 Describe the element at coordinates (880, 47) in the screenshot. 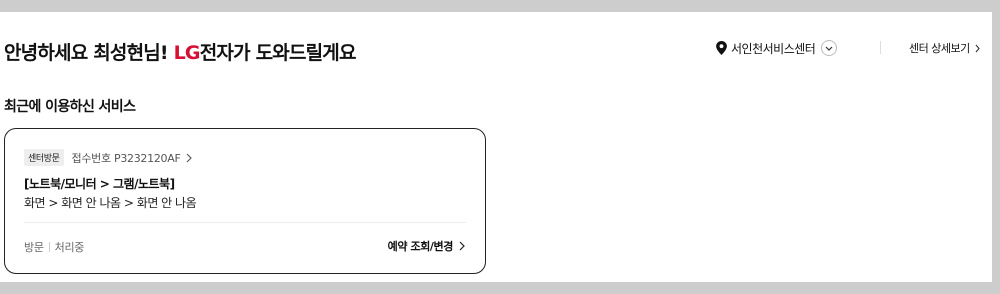

I see `header-divider` at that location.